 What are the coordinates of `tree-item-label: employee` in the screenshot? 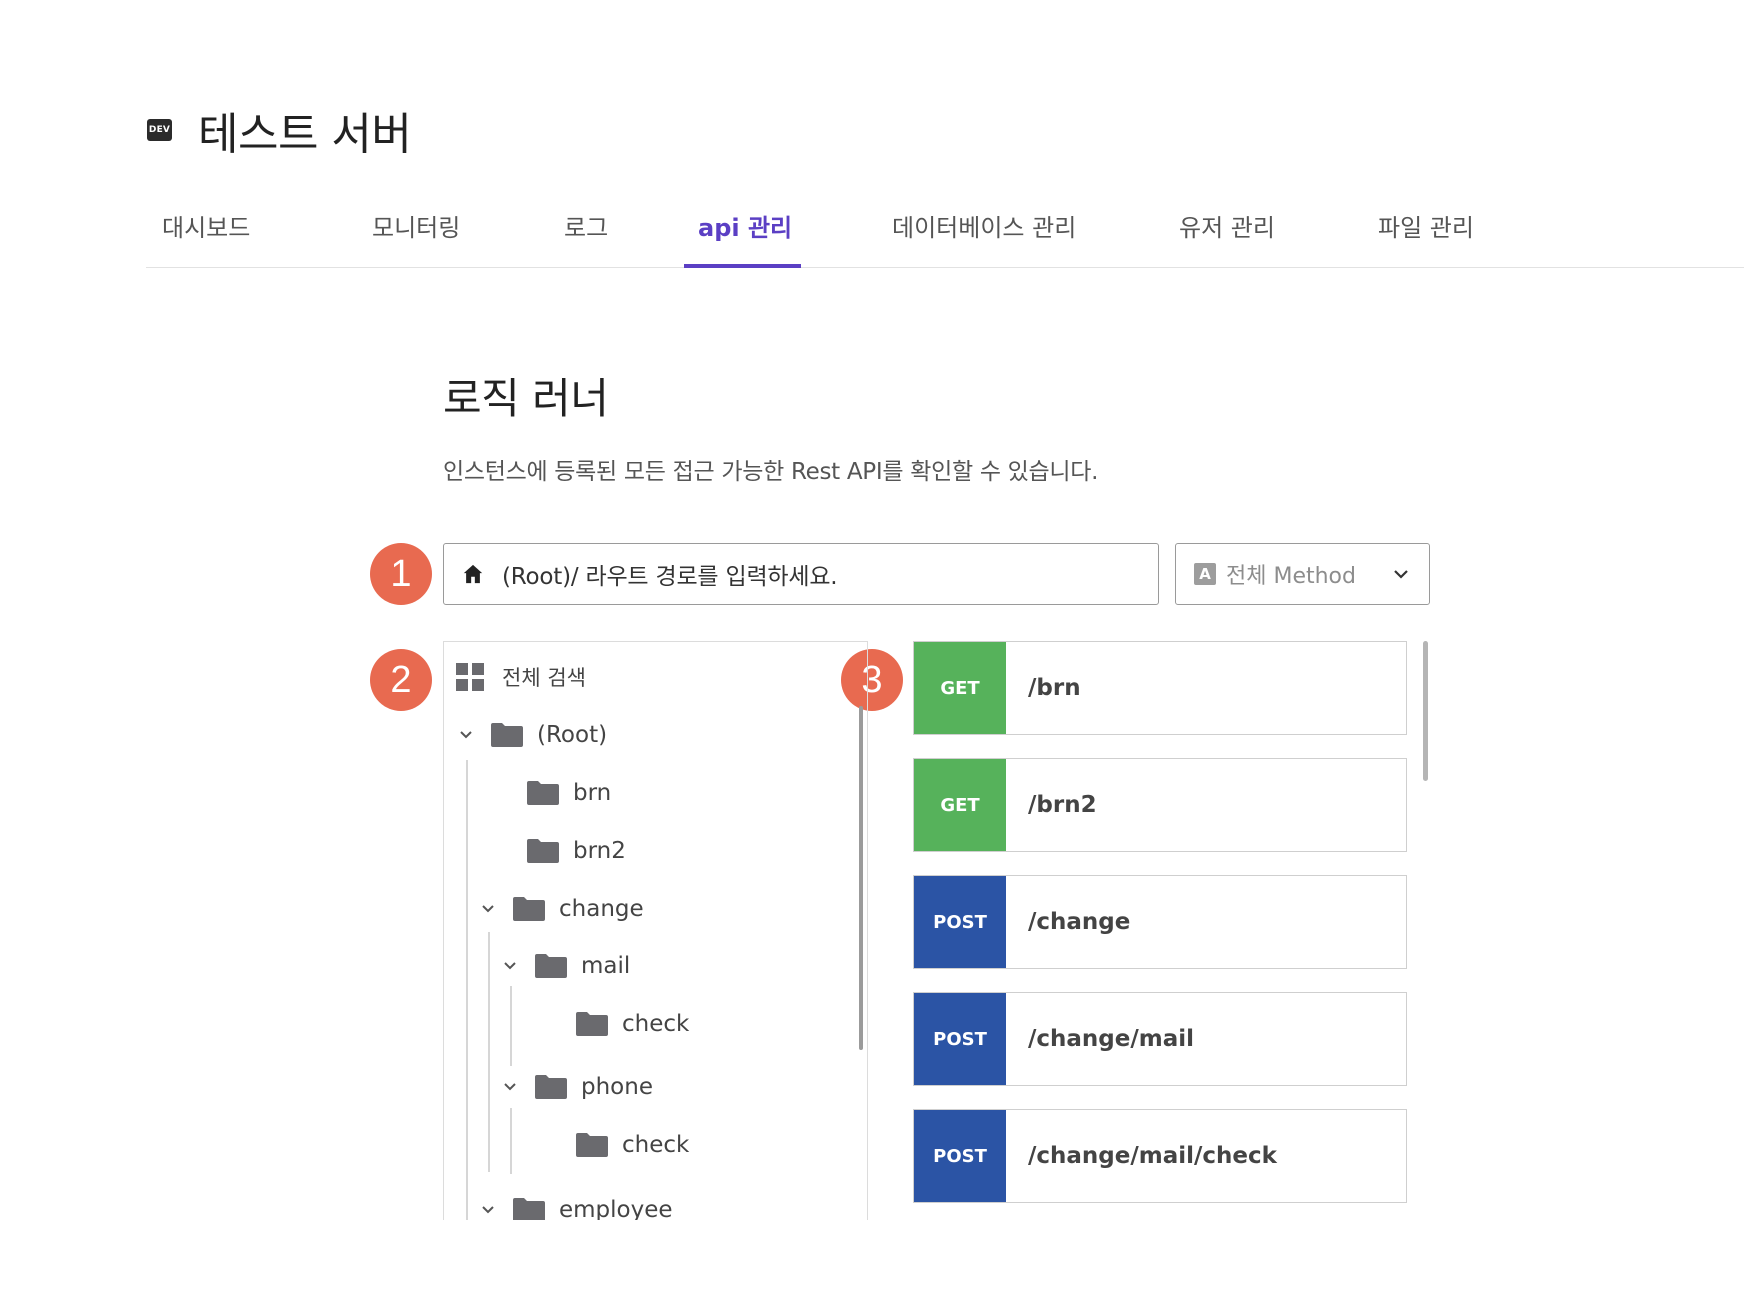 It's located at (616, 1208).